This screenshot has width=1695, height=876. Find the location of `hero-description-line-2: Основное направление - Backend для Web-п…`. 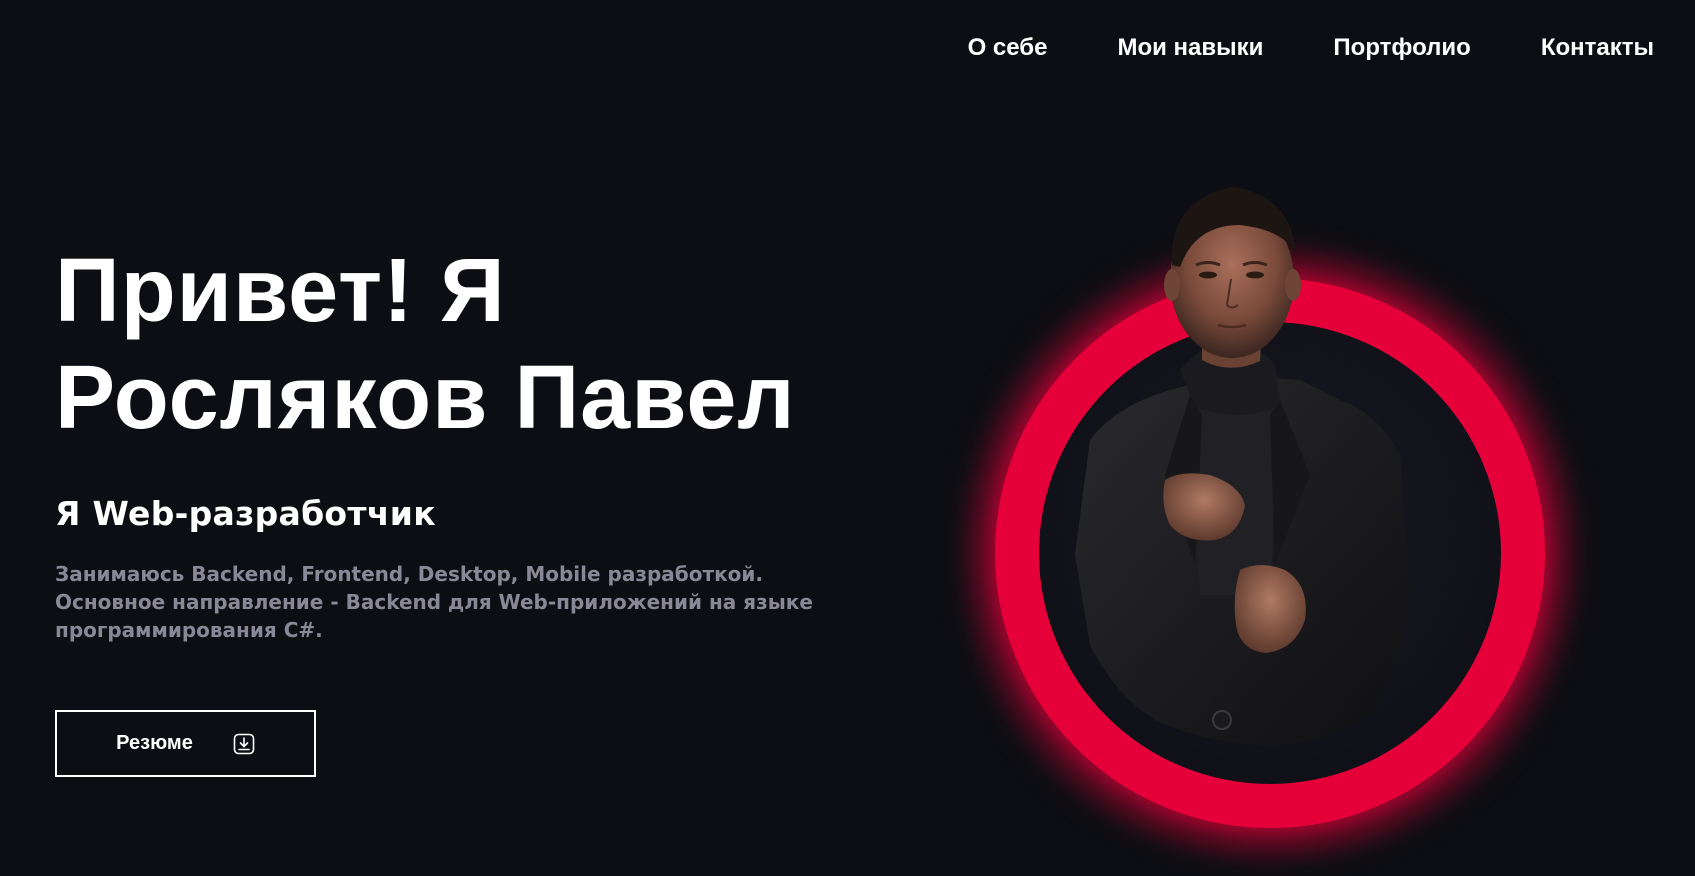

hero-description-line-2: Основное направление - Backend для Web-п… is located at coordinates (434, 602).